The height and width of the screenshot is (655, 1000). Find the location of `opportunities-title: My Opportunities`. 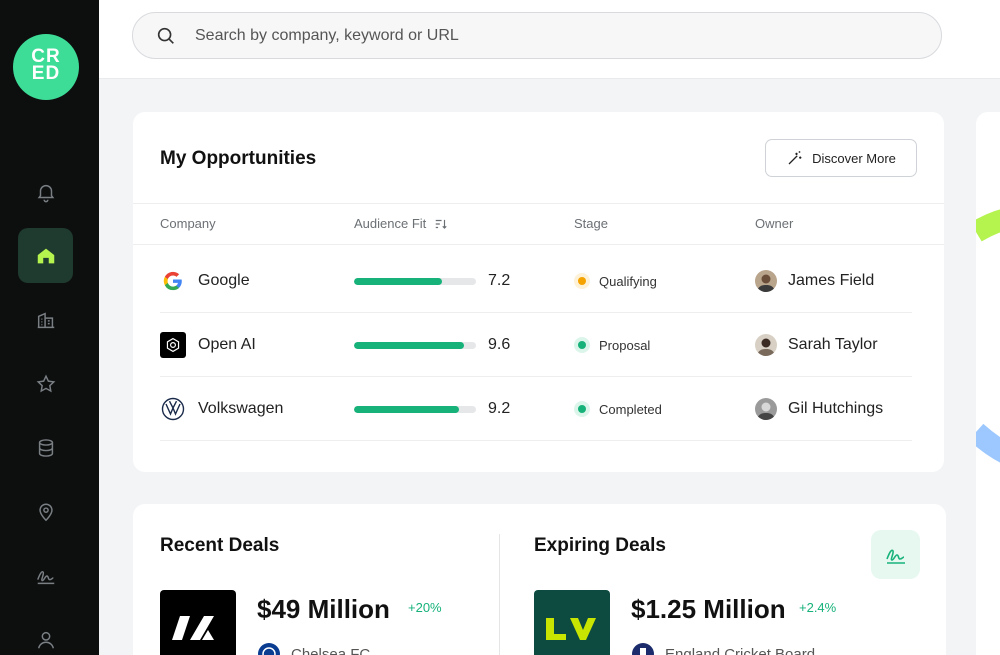

opportunities-title: My Opportunities is located at coordinates (238, 158).